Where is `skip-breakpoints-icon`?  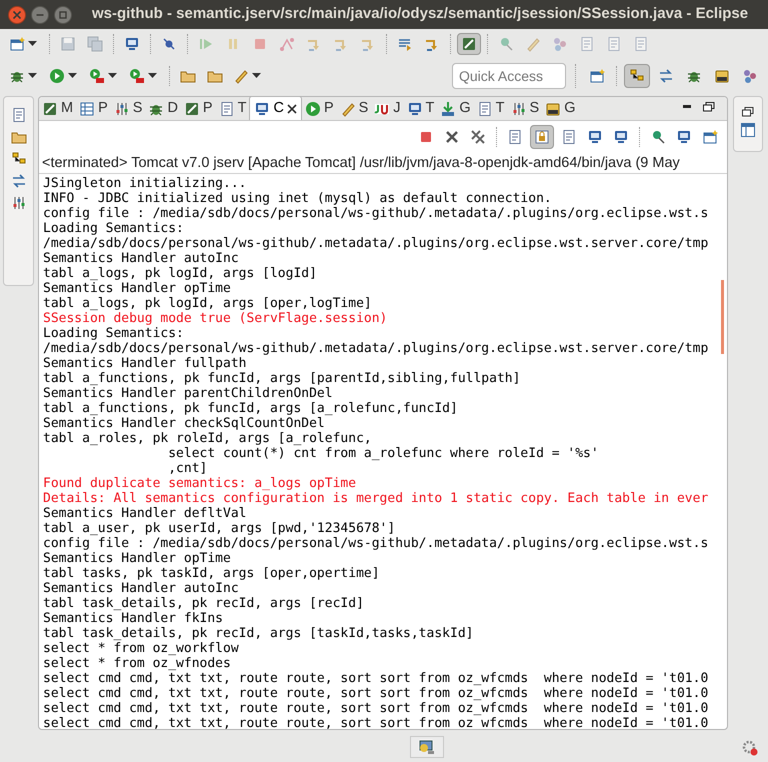 skip-breakpoints-icon is located at coordinates (169, 44).